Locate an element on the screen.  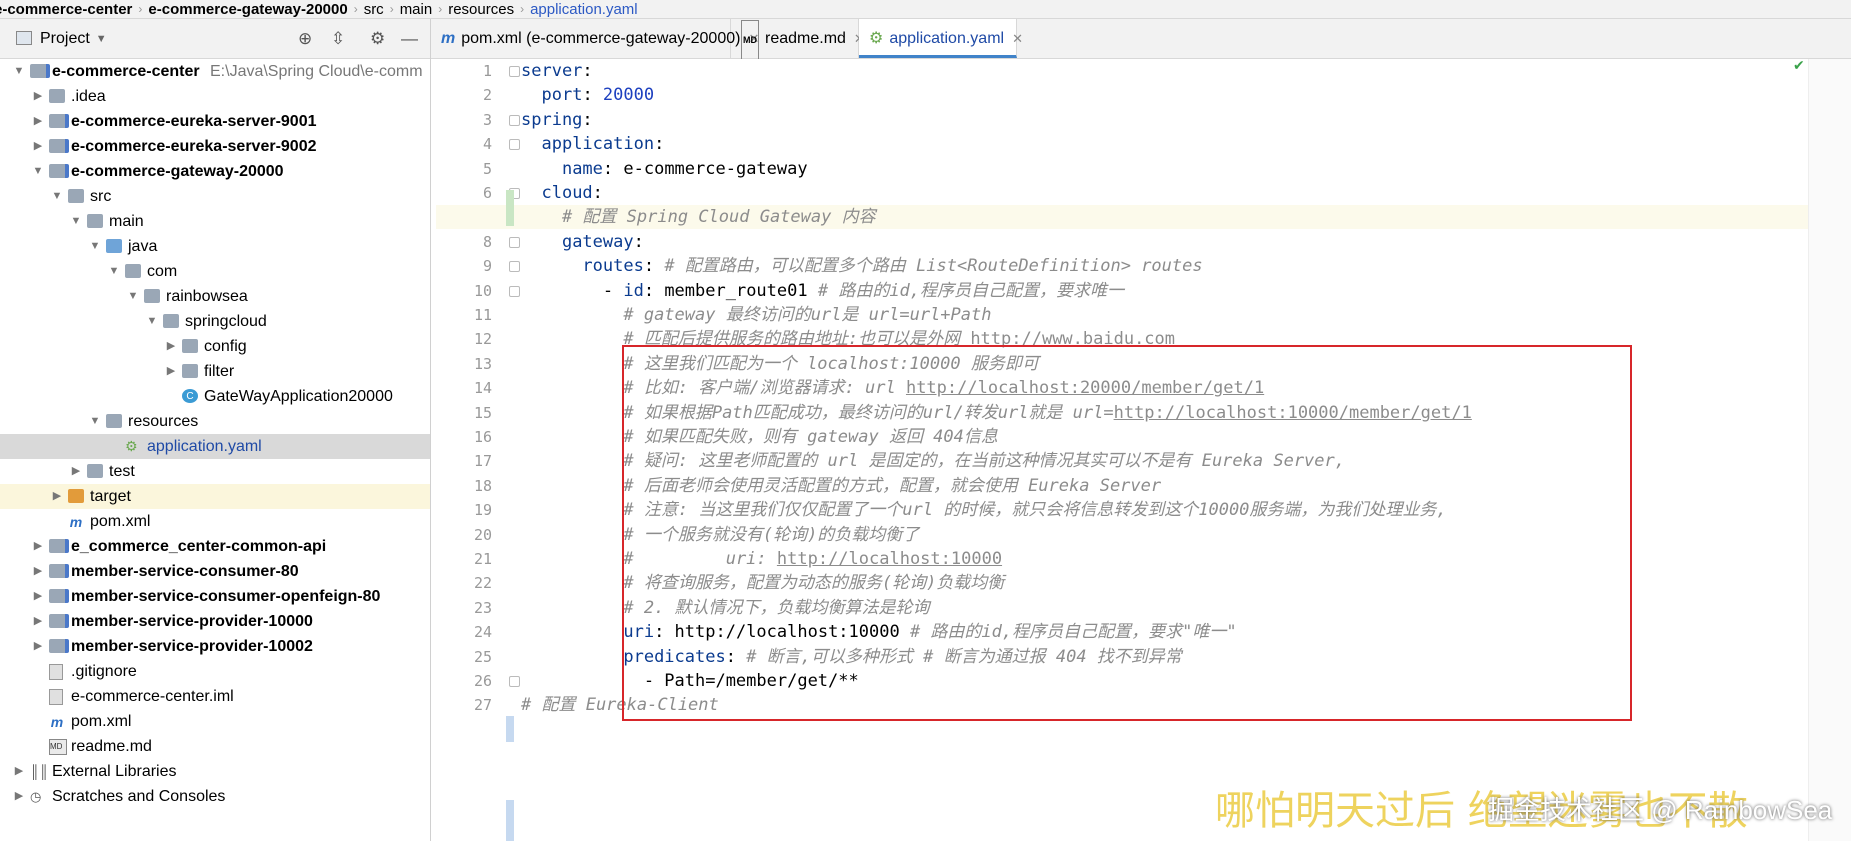
tree-item: ⚙ application.yaml is located at coordinates (215, 446).